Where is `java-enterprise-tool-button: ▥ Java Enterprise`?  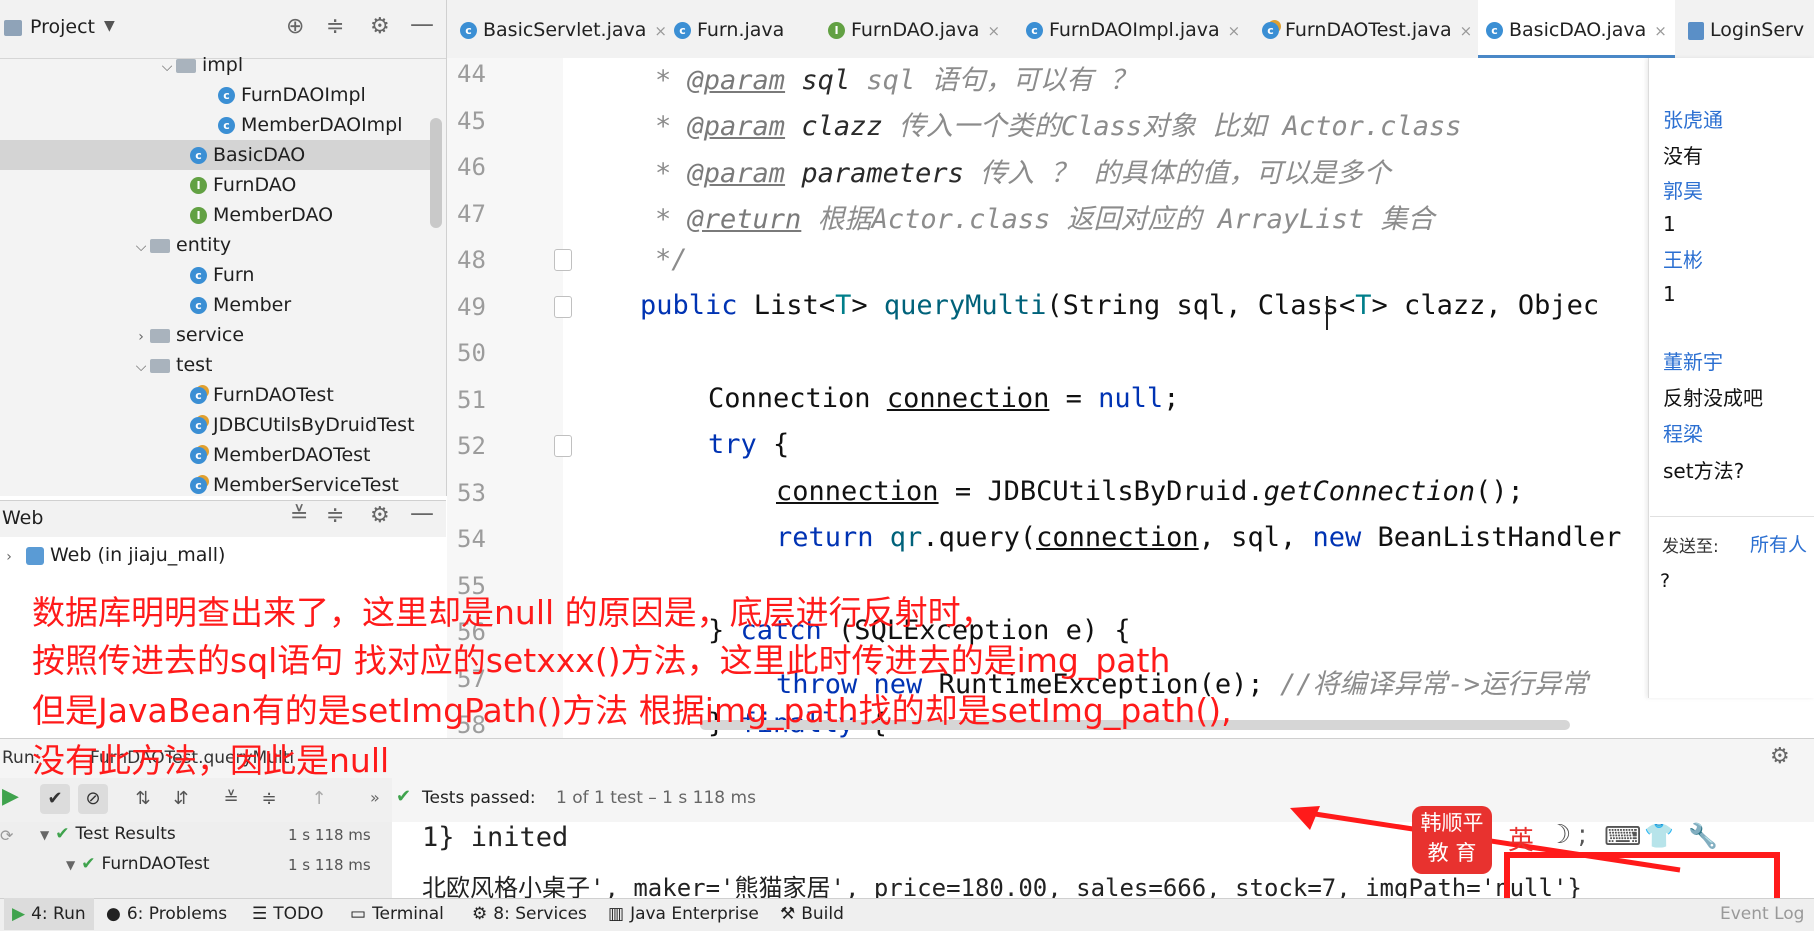
java-enterprise-tool-button: ▥ Java Enterprise is located at coordinates (683, 914).